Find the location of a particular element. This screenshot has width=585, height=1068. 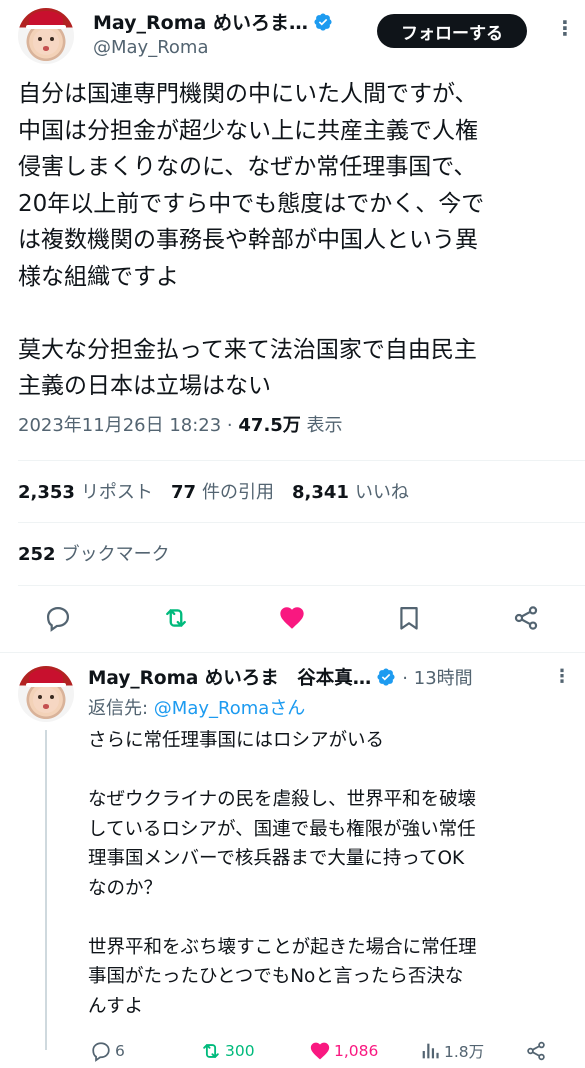

reply-to-handle-link: @May_Romaさん is located at coordinates (230, 708).